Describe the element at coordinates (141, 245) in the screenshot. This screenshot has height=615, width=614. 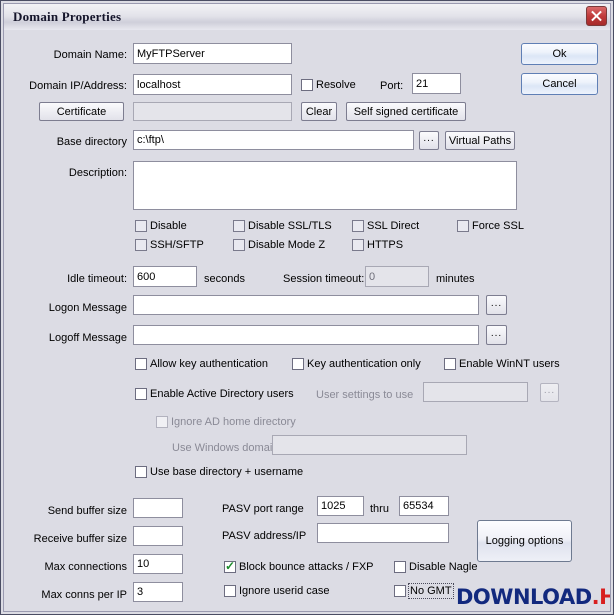
I see `checkbox-ssh-sftp-box` at that location.